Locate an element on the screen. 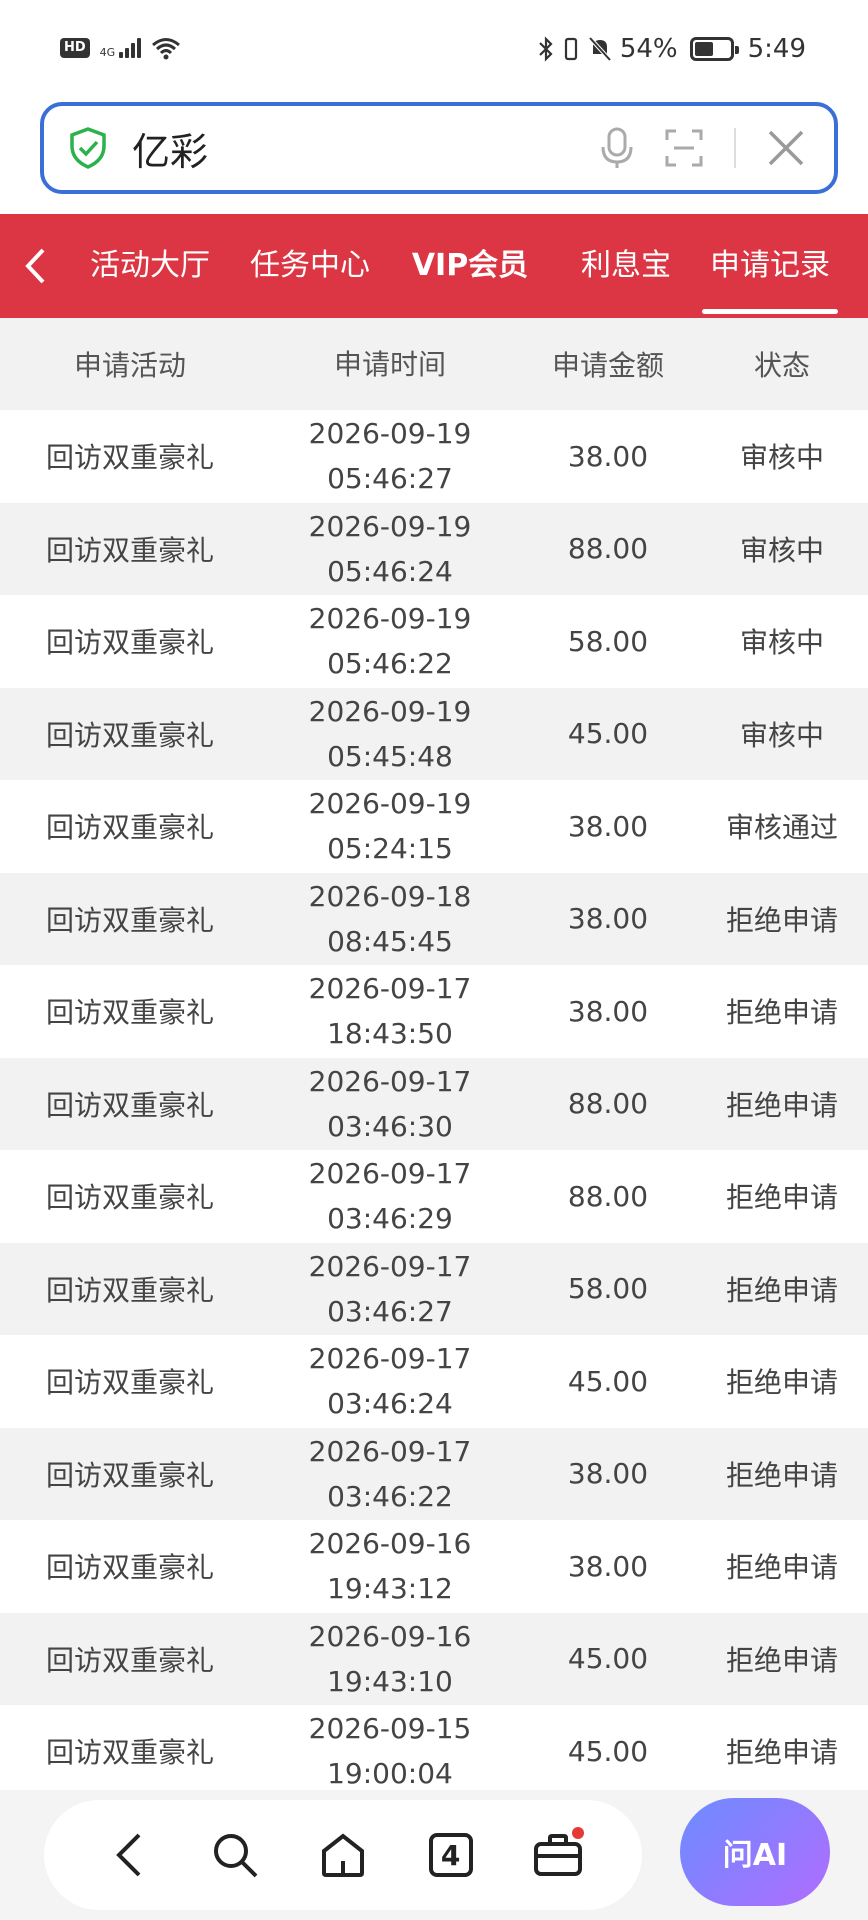 Image resolution: width=868 pixels, height=1920 pixels. table-row: 回访双重豪礼 2026-09-19 05:45:48 45.00 审核中 is located at coordinates (434, 733).